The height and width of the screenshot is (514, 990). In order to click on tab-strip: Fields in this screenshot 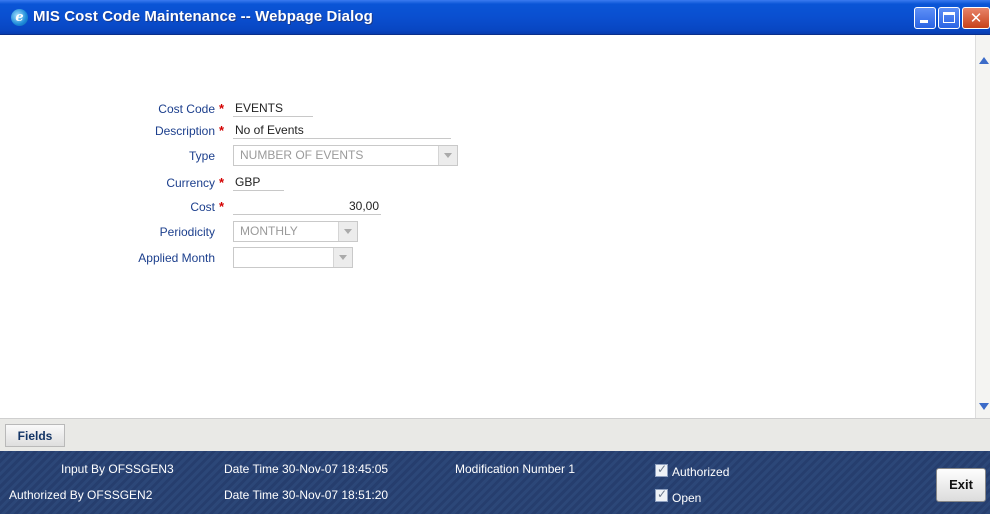, I will do `click(495, 435)`.